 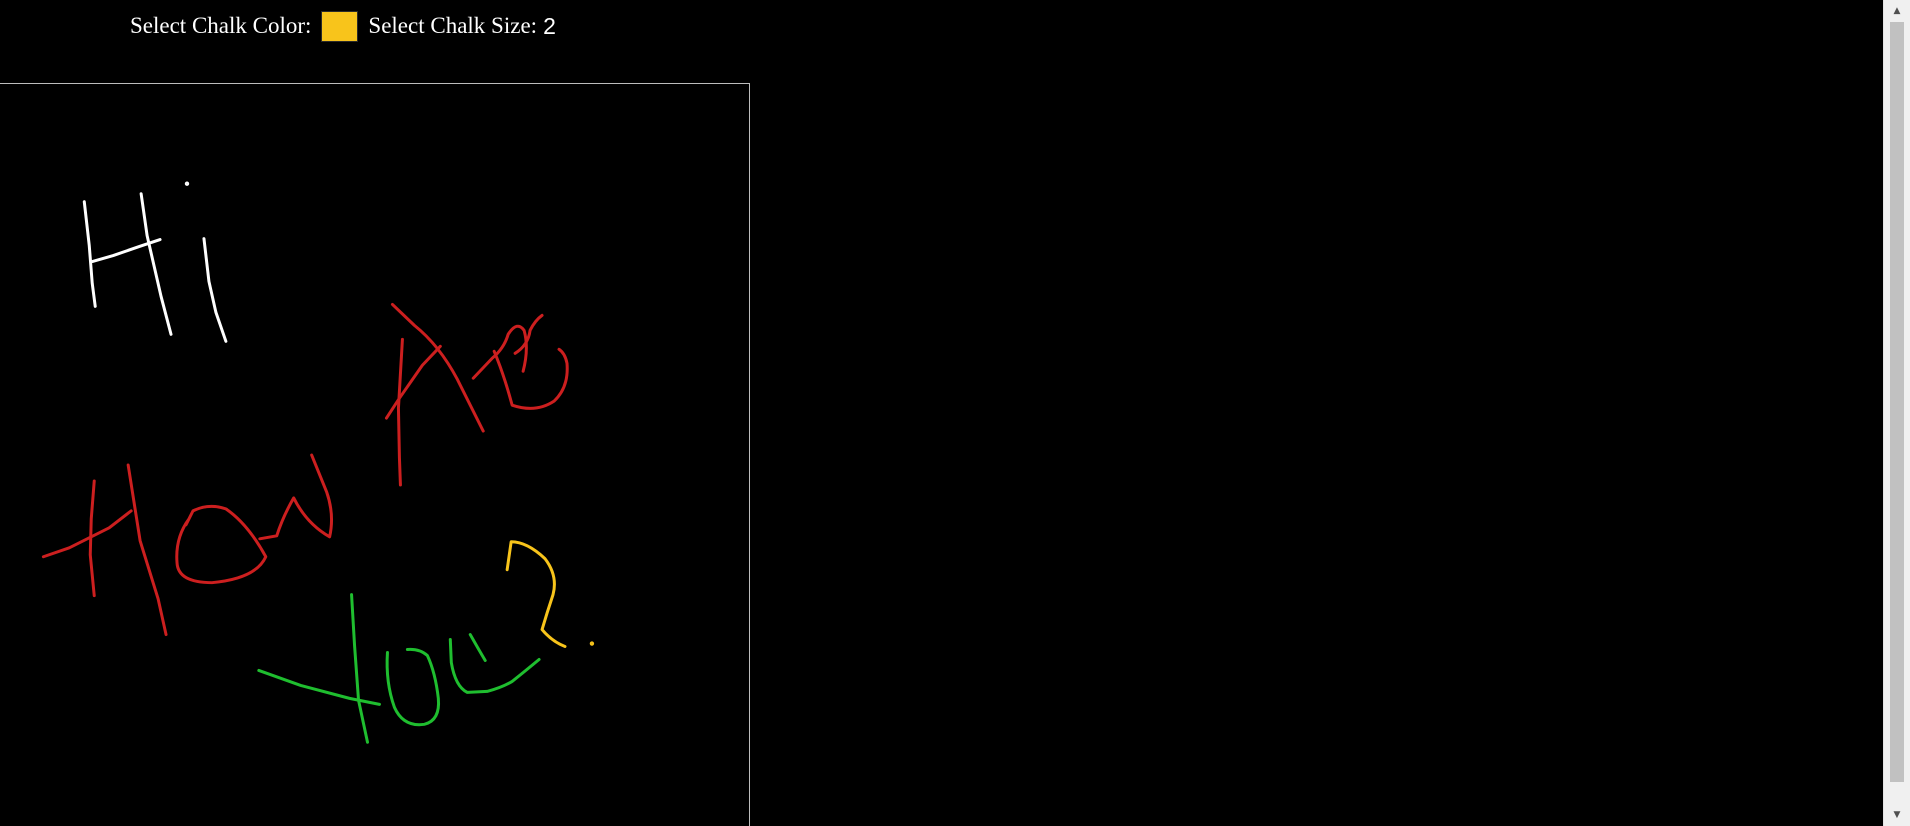 What do you see at coordinates (549, 26) in the screenshot?
I see `chalk-size-value: 2` at bounding box center [549, 26].